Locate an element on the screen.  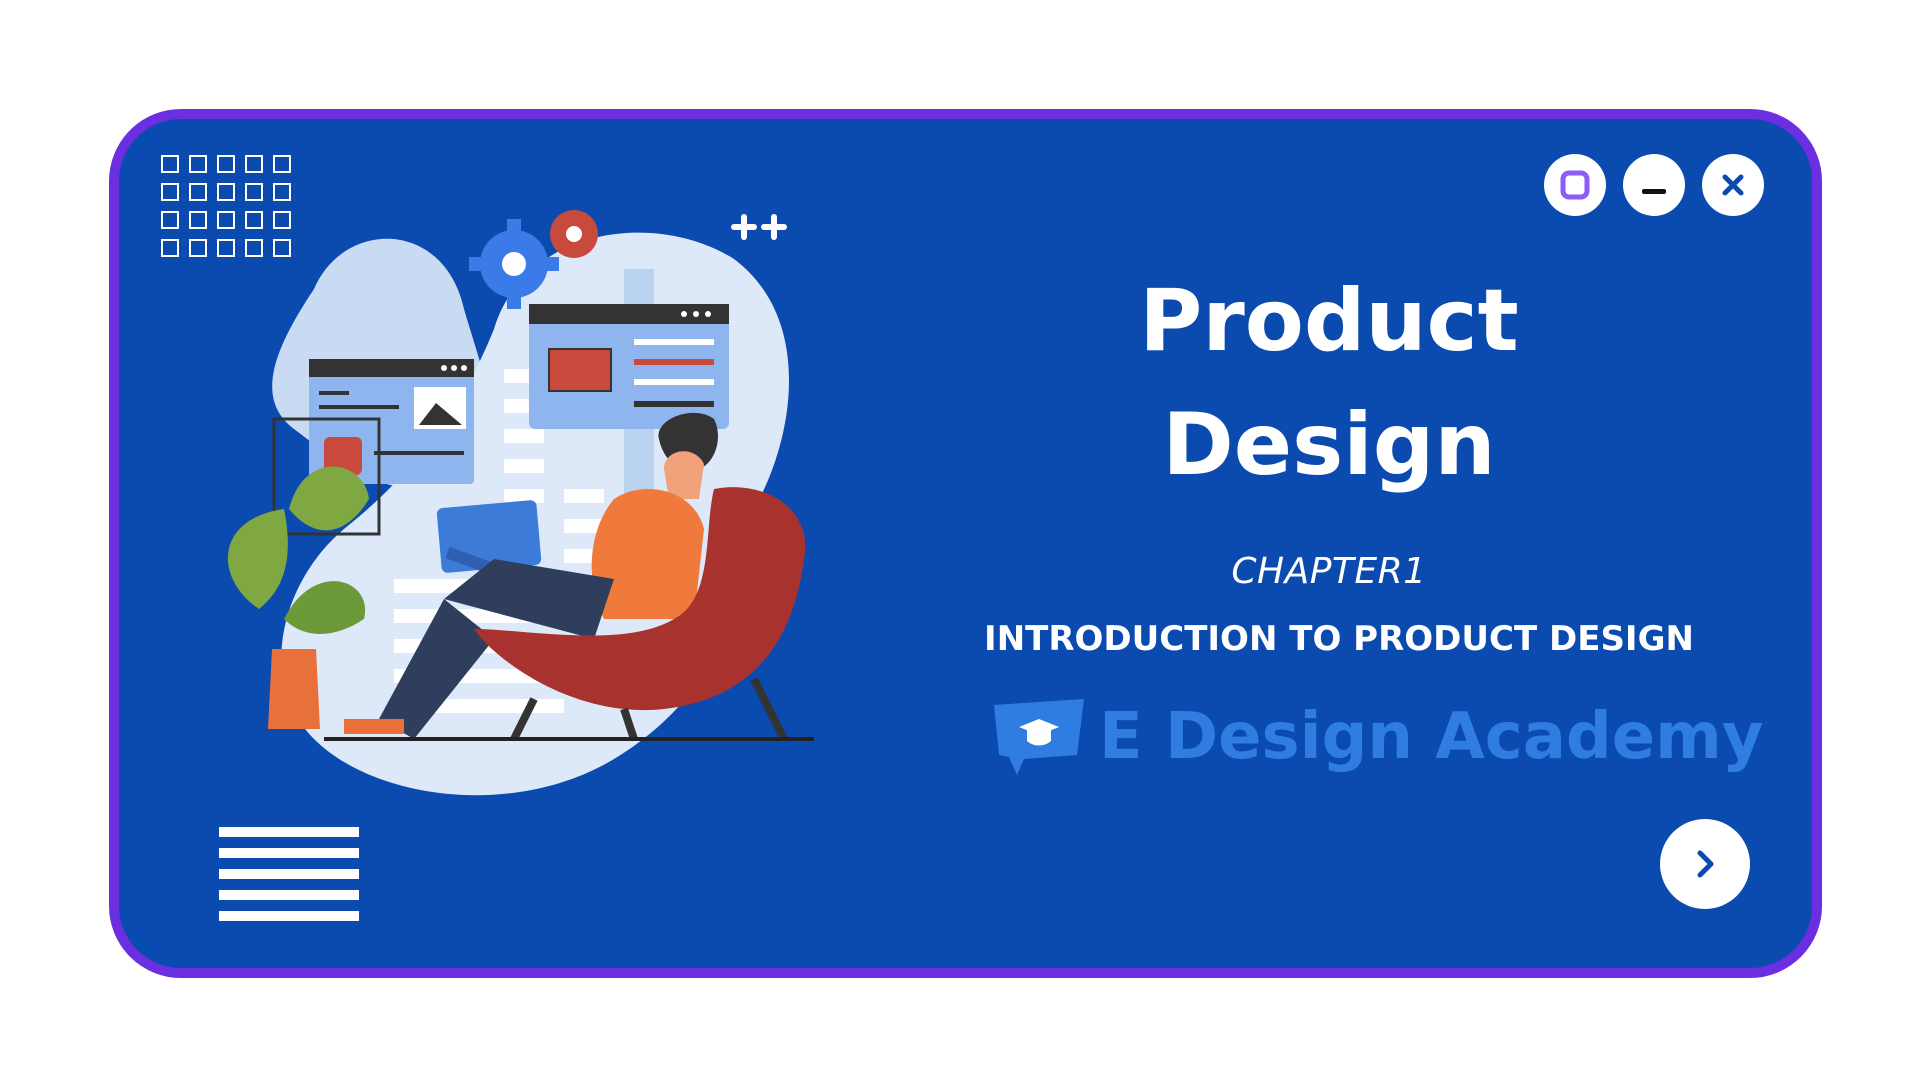
maximize-icon is located at coordinates (1575, 185).